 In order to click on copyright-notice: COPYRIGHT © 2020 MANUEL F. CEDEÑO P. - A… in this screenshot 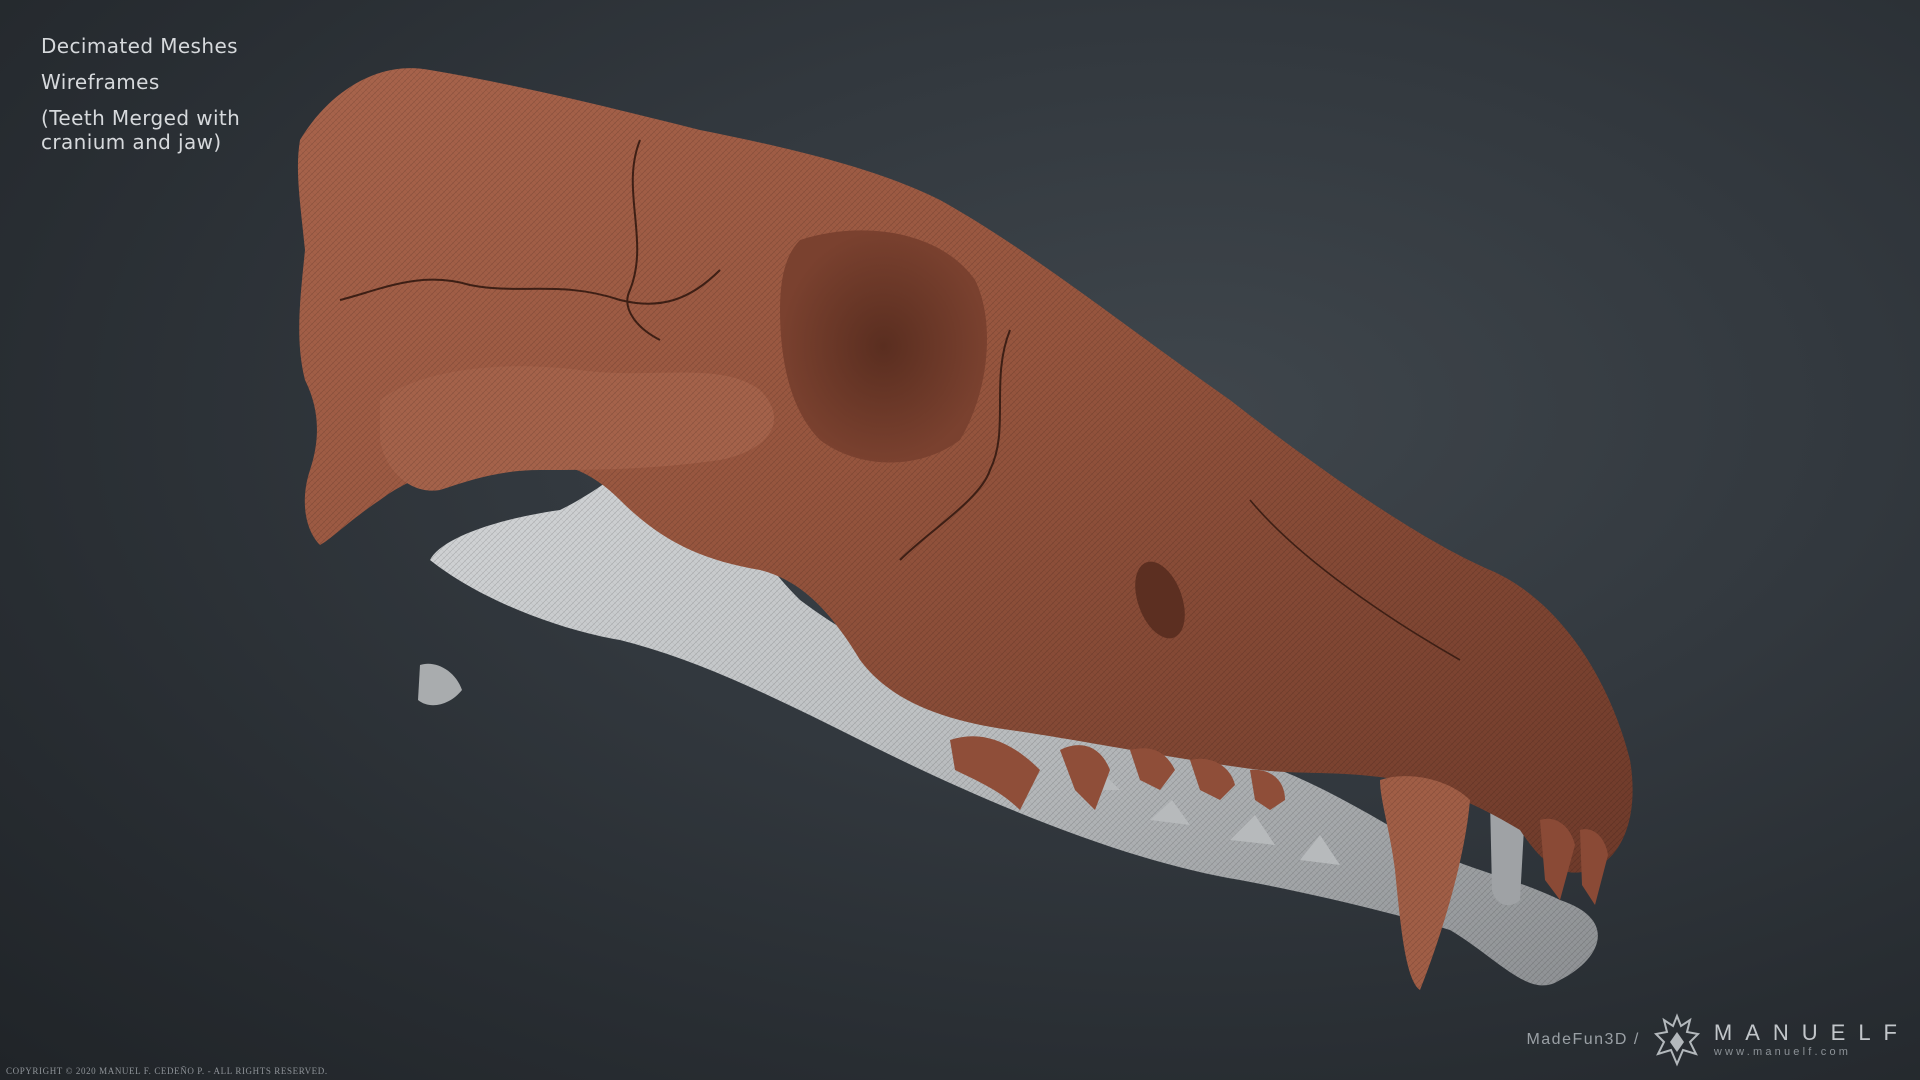, I will do `click(167, 1071)`.